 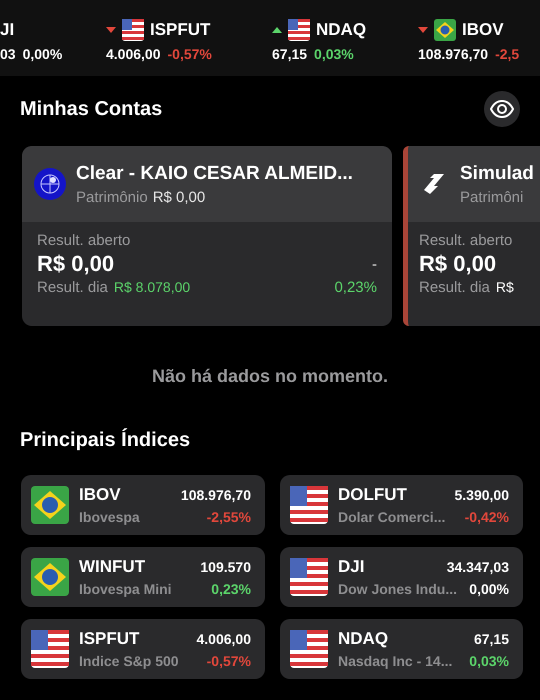 What do you see at coordinates (109, 639) in the screenshot?
I see `index-symbol: ISPFUT` at bounding box center [109, 639].